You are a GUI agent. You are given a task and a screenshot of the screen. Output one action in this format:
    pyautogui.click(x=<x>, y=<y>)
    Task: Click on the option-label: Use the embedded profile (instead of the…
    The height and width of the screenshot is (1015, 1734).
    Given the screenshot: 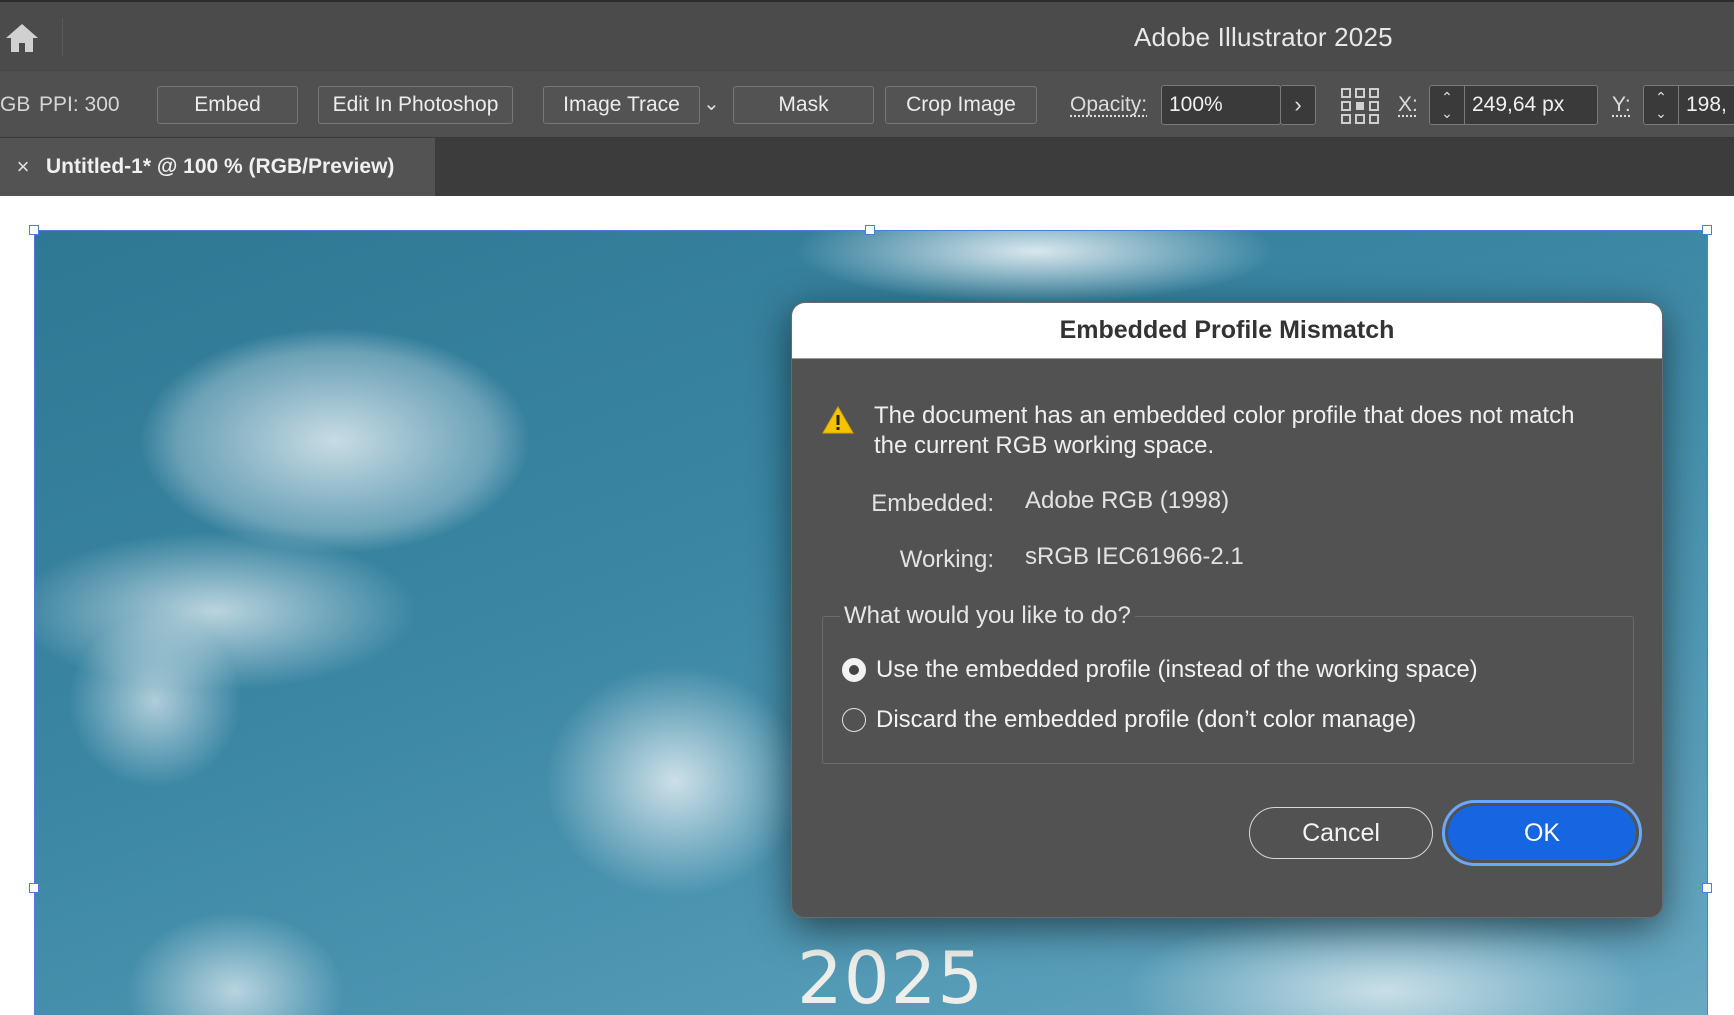 What is the action you would take?
    pyautogui.click(x=1177, y=670)
    